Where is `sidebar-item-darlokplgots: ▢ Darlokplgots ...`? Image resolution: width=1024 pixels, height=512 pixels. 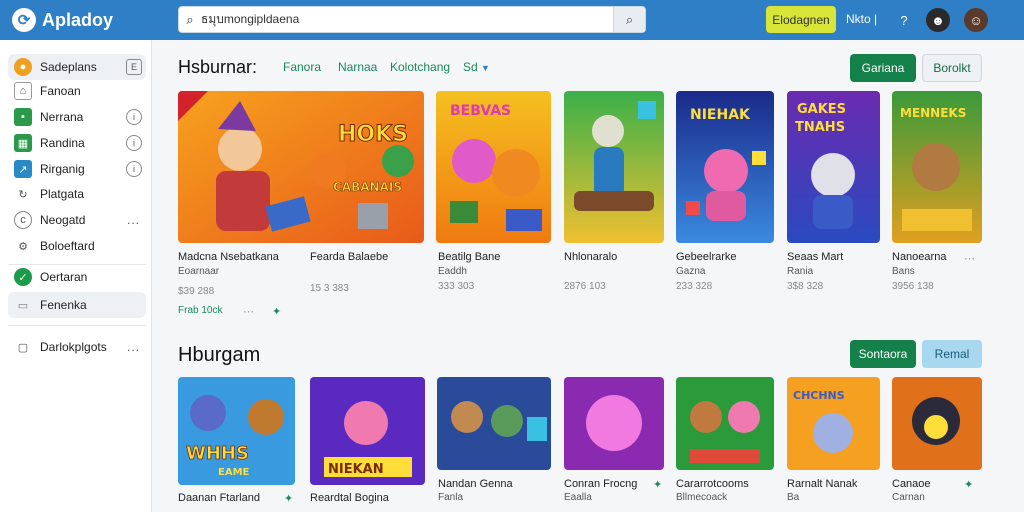
sidebar-item-darlokplgots: ▢ Darlokplgots ... is located at coordinates (77, 347).